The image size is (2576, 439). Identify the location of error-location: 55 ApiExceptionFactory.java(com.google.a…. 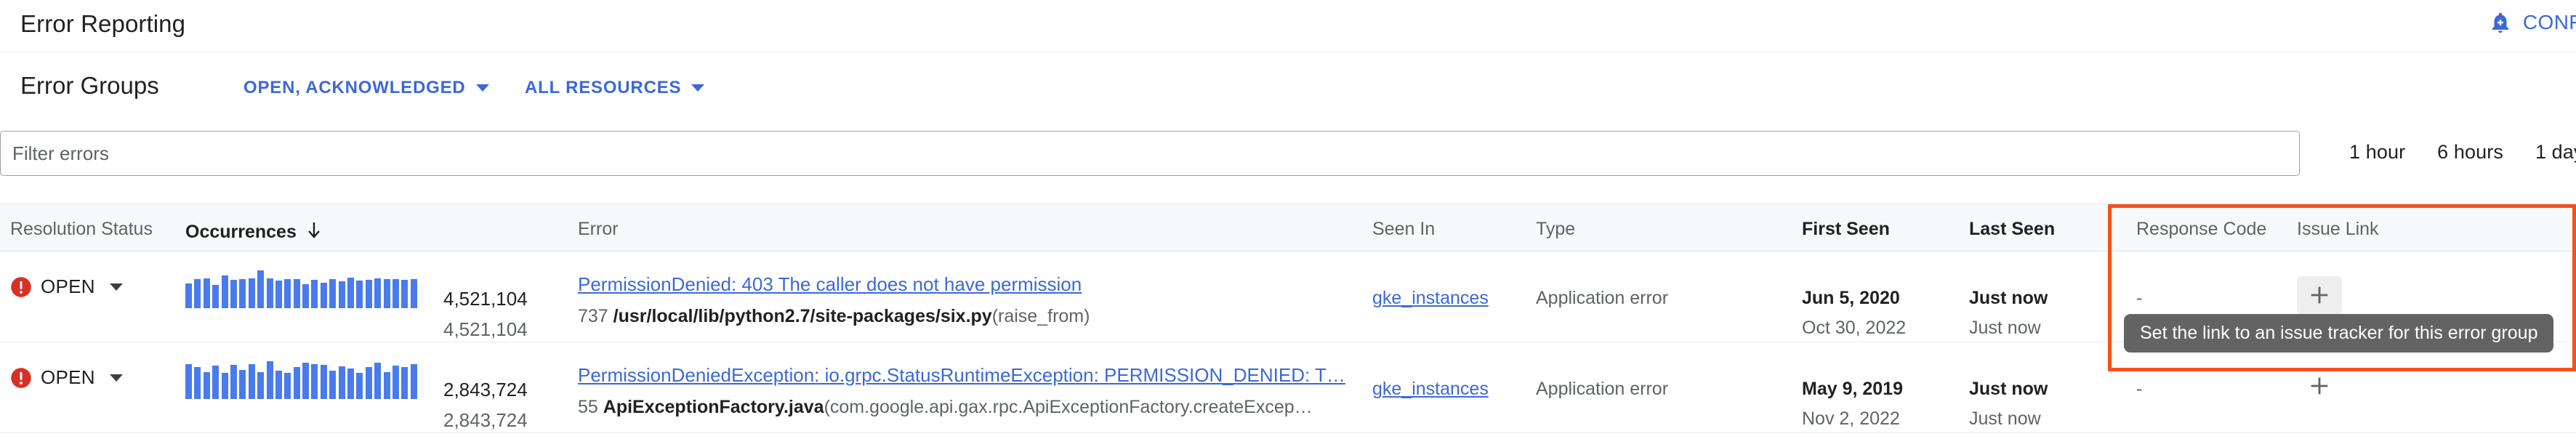
(963, 407).